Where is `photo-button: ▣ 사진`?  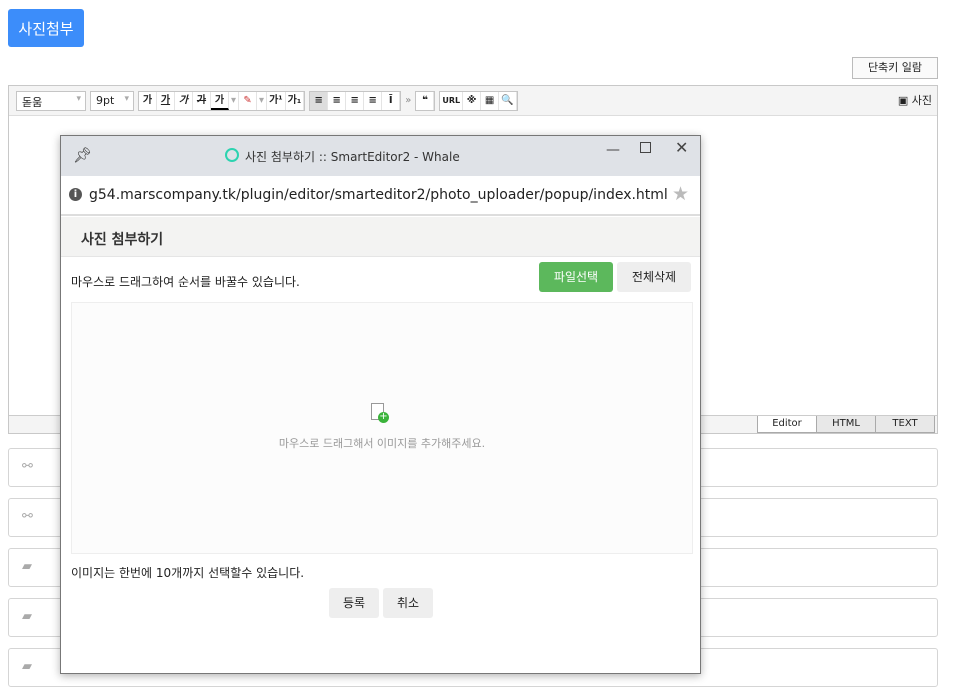 photo-button: ▣ 사진 is located at coordinates (915, 100).